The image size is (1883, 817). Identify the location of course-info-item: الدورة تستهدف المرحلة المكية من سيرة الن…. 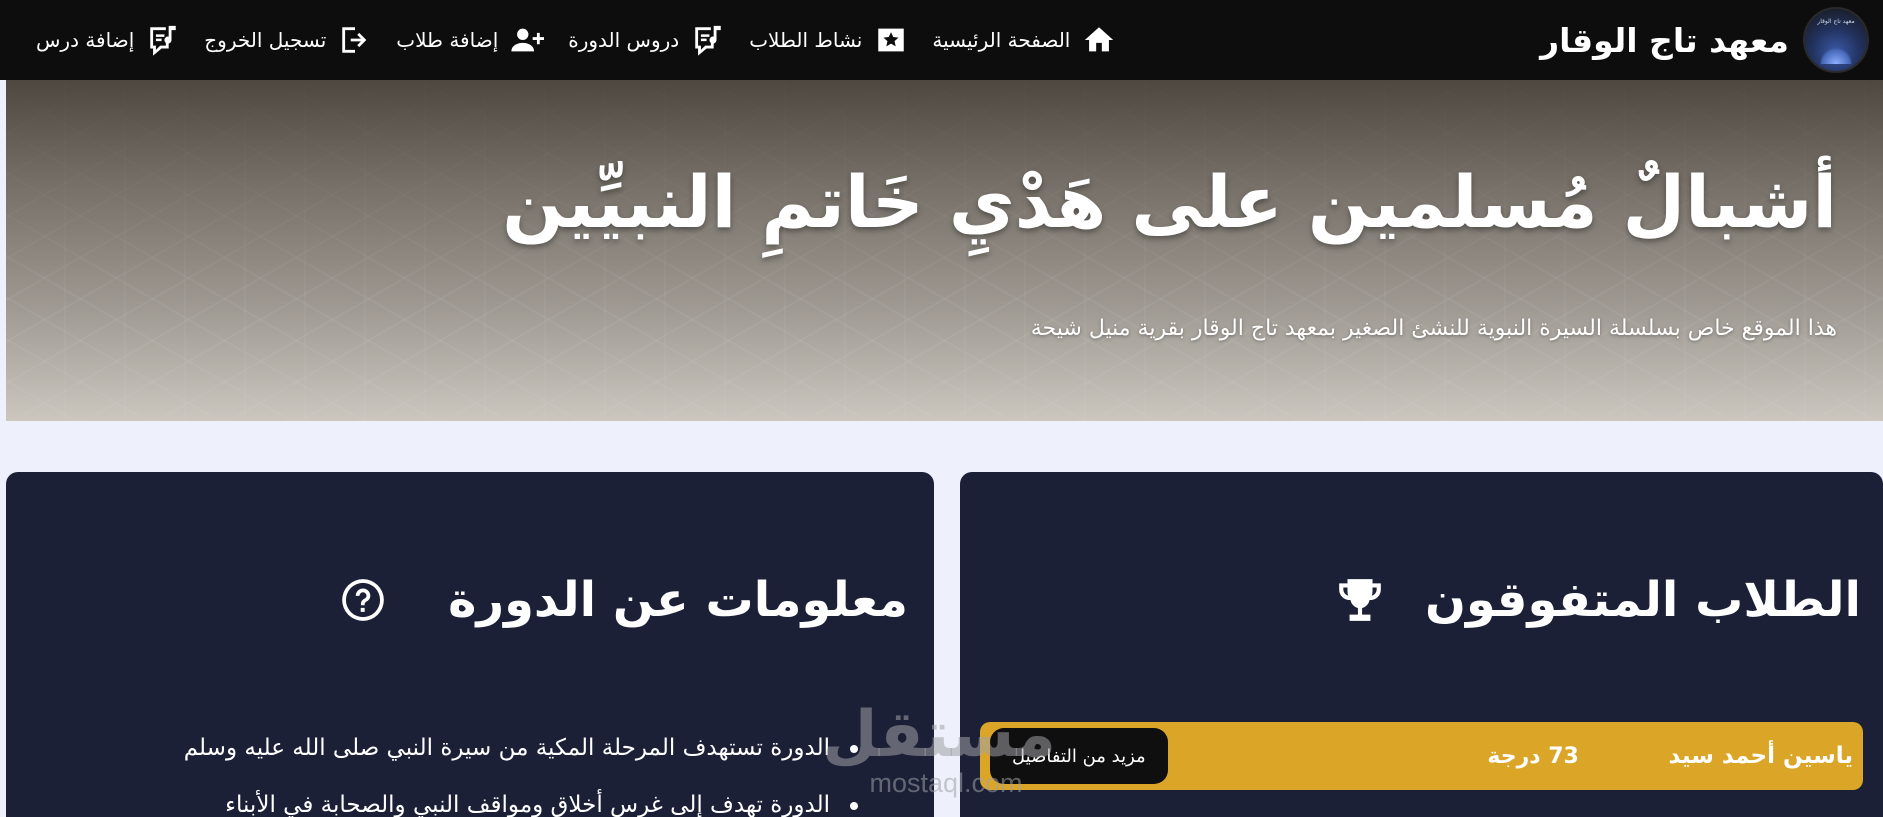
(521, 748).